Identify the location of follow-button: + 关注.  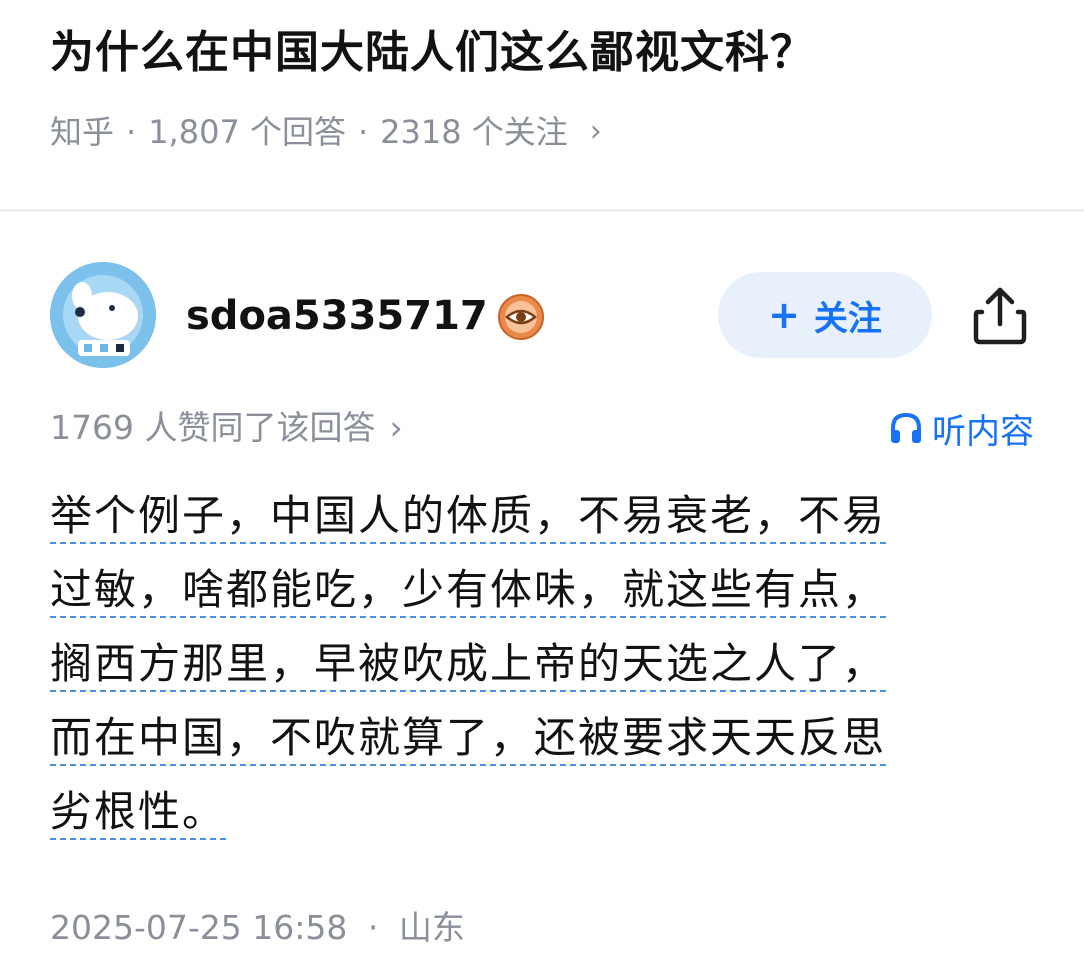
(825, 315).